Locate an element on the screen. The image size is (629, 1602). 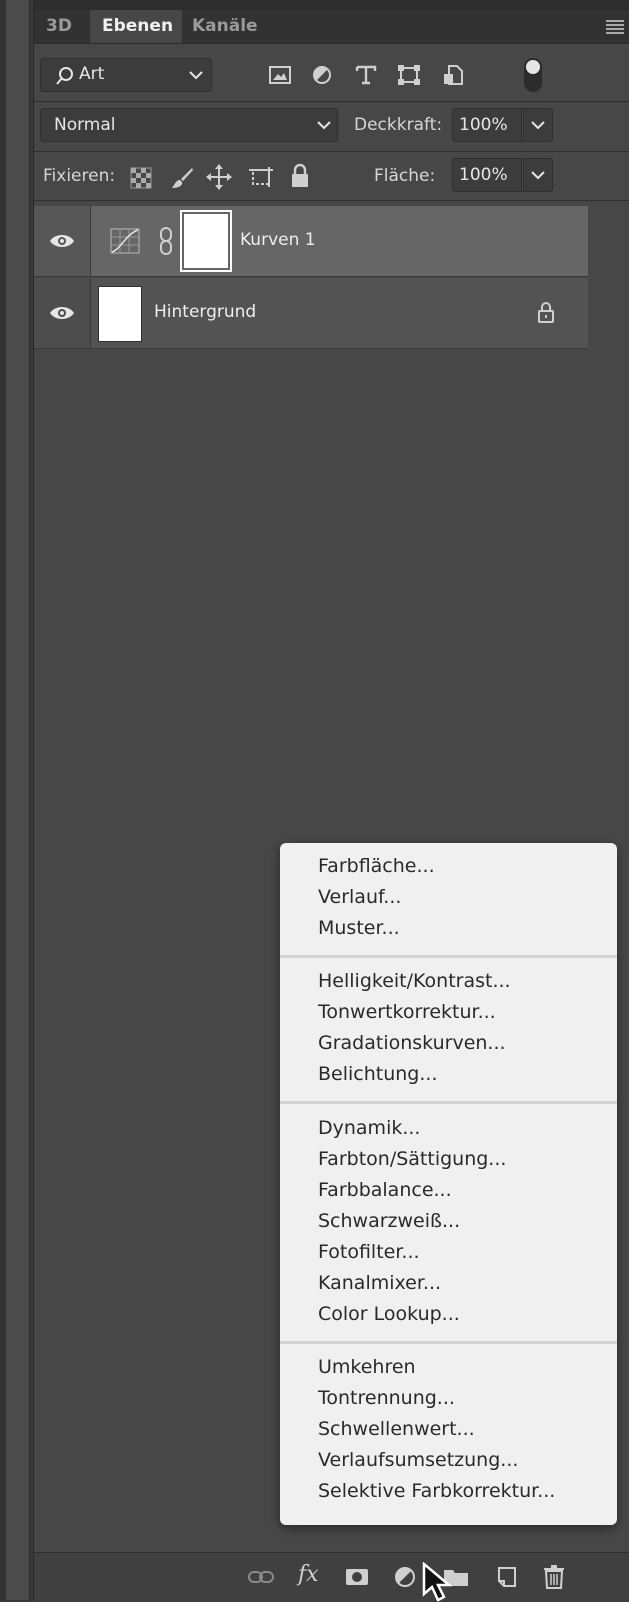
panel-menu-icon is located at coordinates (615, 27).